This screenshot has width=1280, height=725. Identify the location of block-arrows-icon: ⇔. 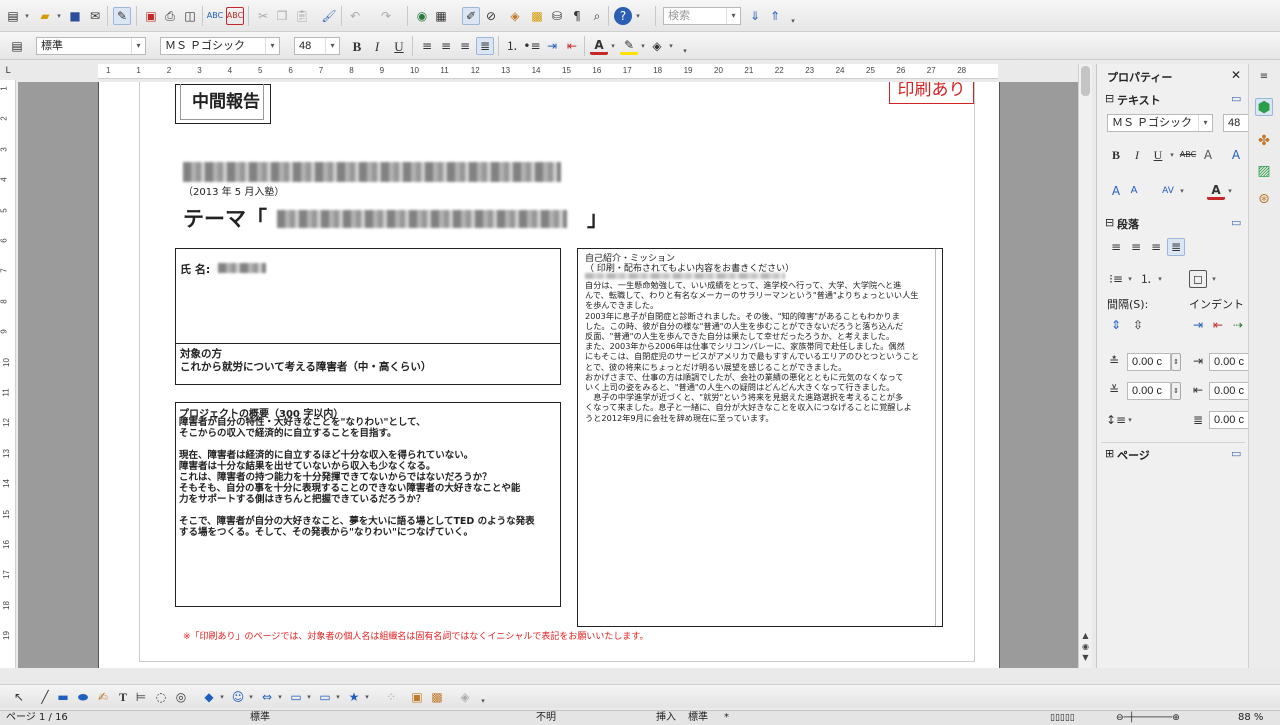
(267, 697).